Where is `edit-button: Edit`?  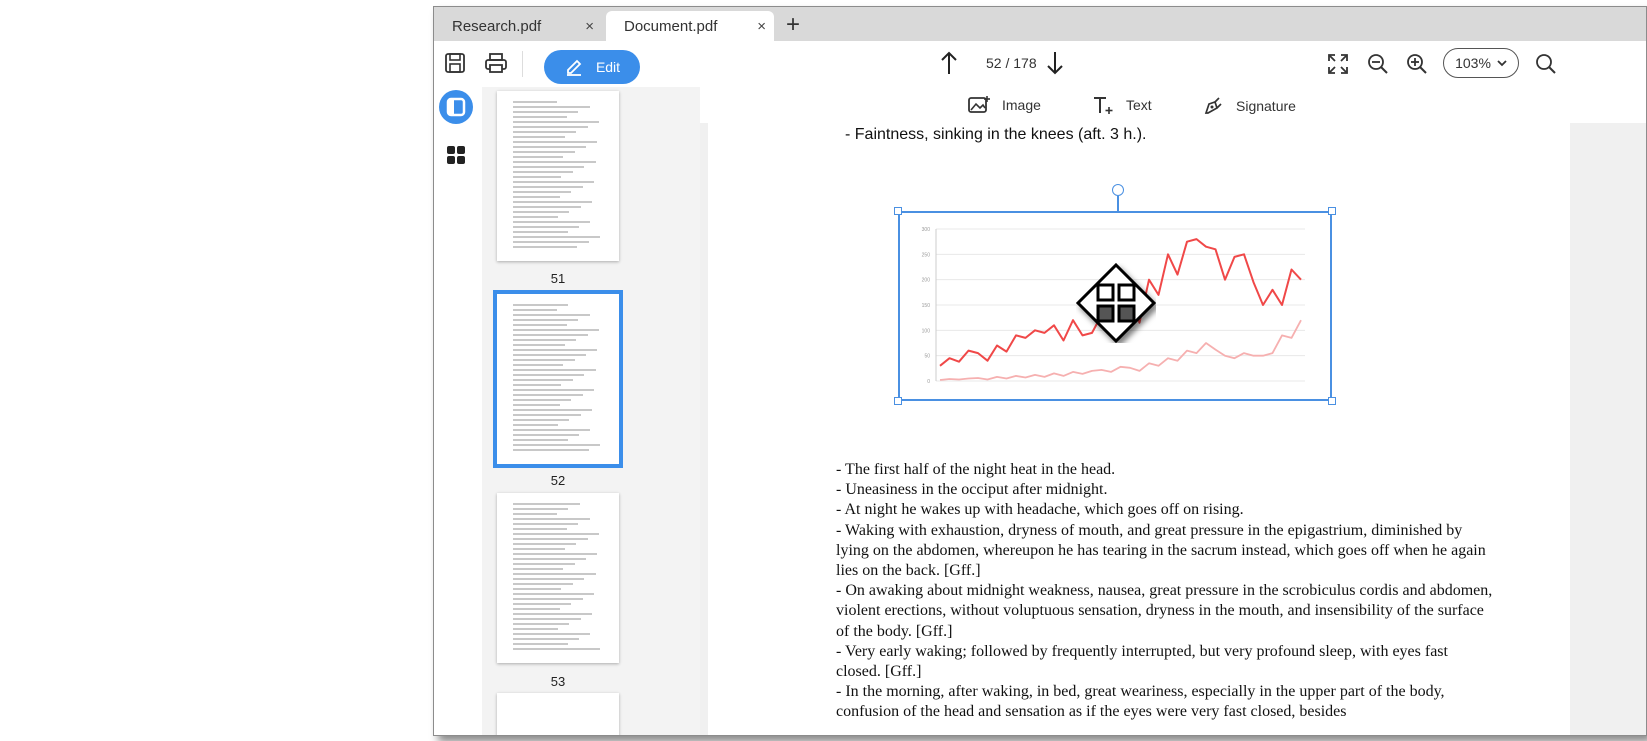 edit-button: Edit is located at coordinates (592, 67).